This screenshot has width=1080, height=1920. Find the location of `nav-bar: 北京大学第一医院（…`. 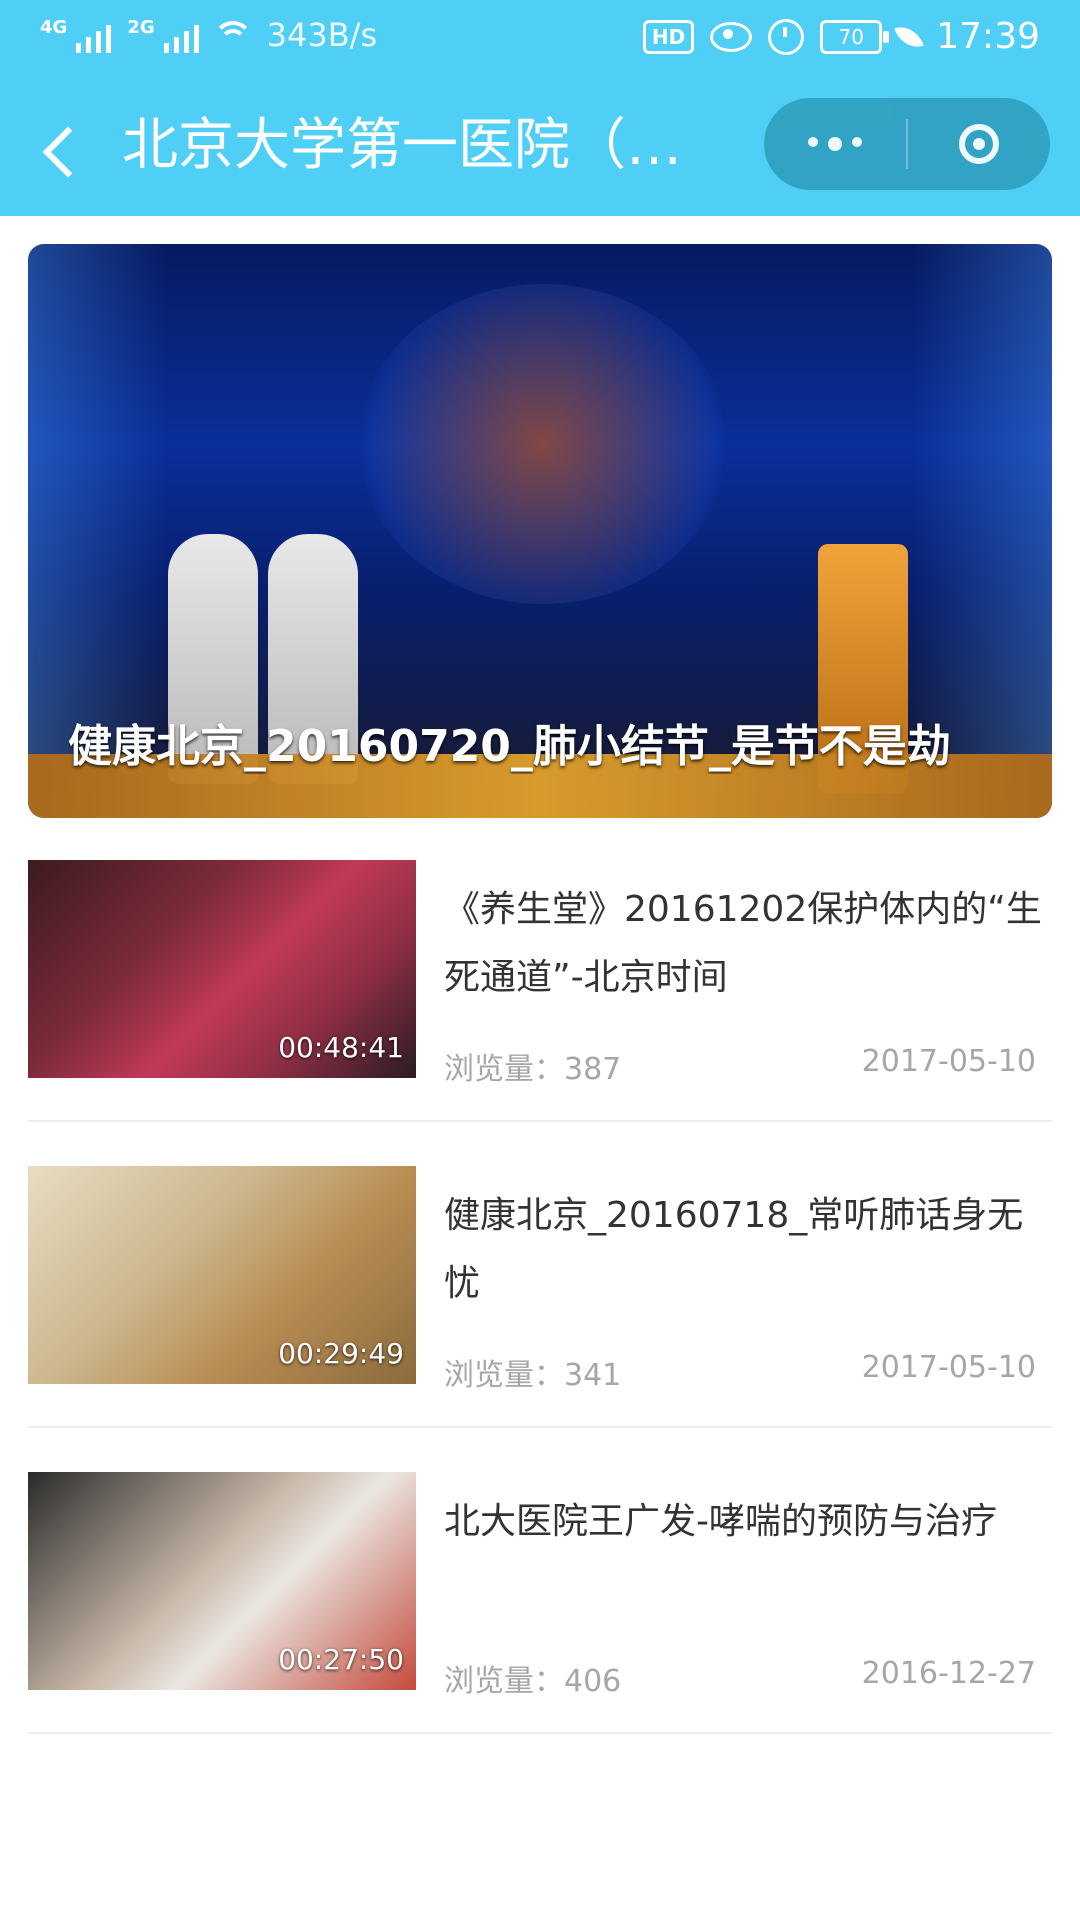

nav-bar: 北京大学第一医院（… is located at coordinates (540, 150).